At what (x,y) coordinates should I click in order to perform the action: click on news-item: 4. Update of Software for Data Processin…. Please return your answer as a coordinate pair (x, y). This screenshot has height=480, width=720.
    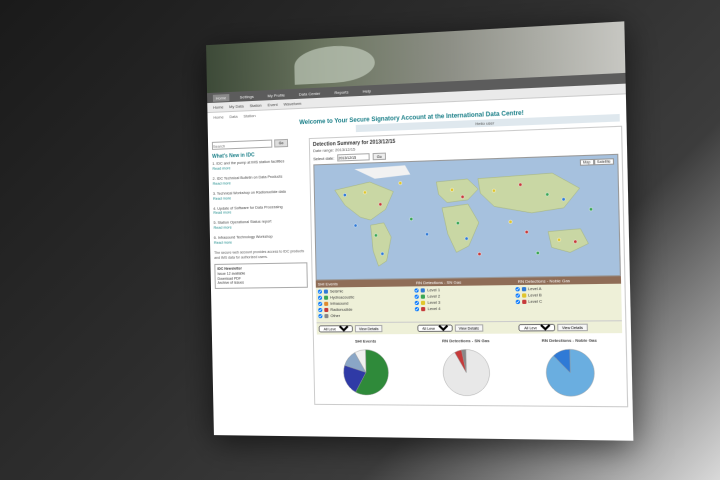
    Looking at the image, I should click on (259, 210).